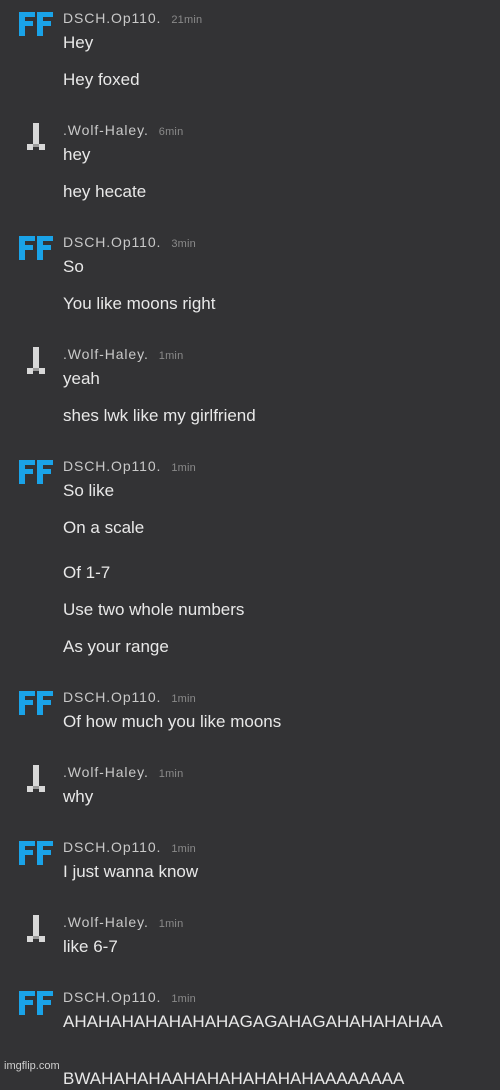  I want to click on message-text: I just wanna know, so click(131, 871).